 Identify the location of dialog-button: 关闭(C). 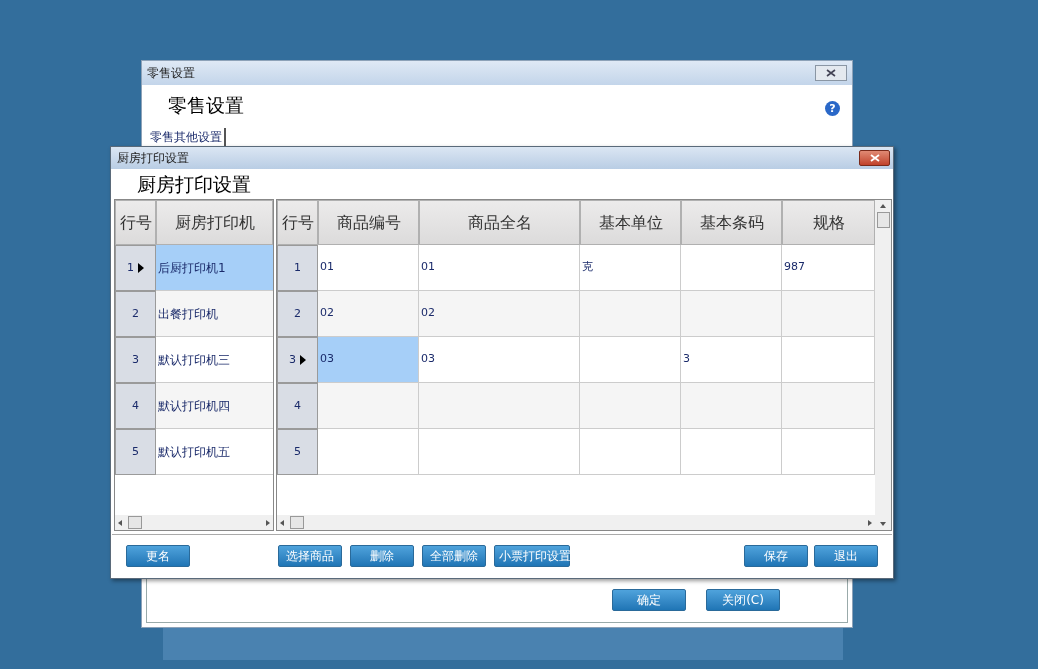
(743, 600).